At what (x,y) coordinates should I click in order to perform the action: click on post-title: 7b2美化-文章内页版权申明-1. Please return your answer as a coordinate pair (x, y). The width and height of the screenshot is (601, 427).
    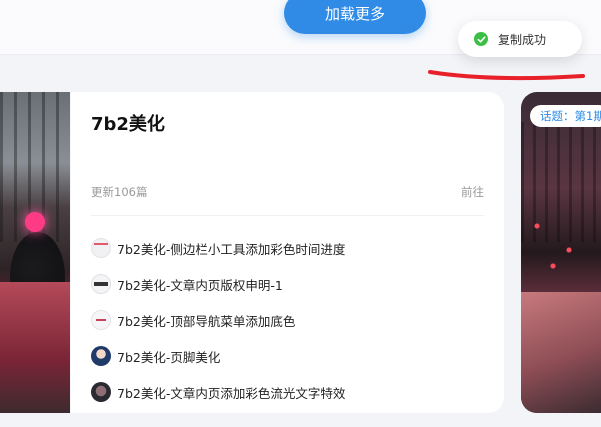
    Looking at the image, I should click on (200, 284).